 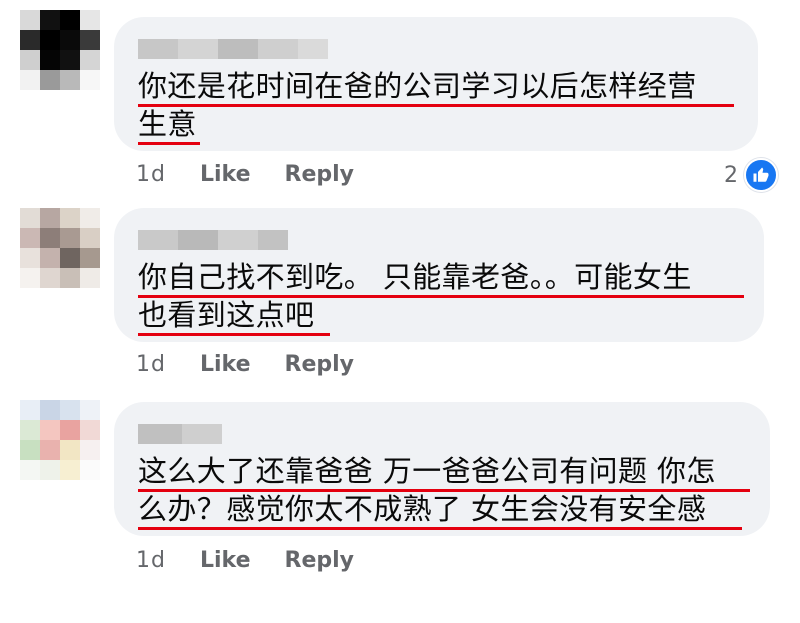 I want to click on comment-line: 你自己找不到吃。 只能靠老爸。。可能女生, so click(x=415, y=277).